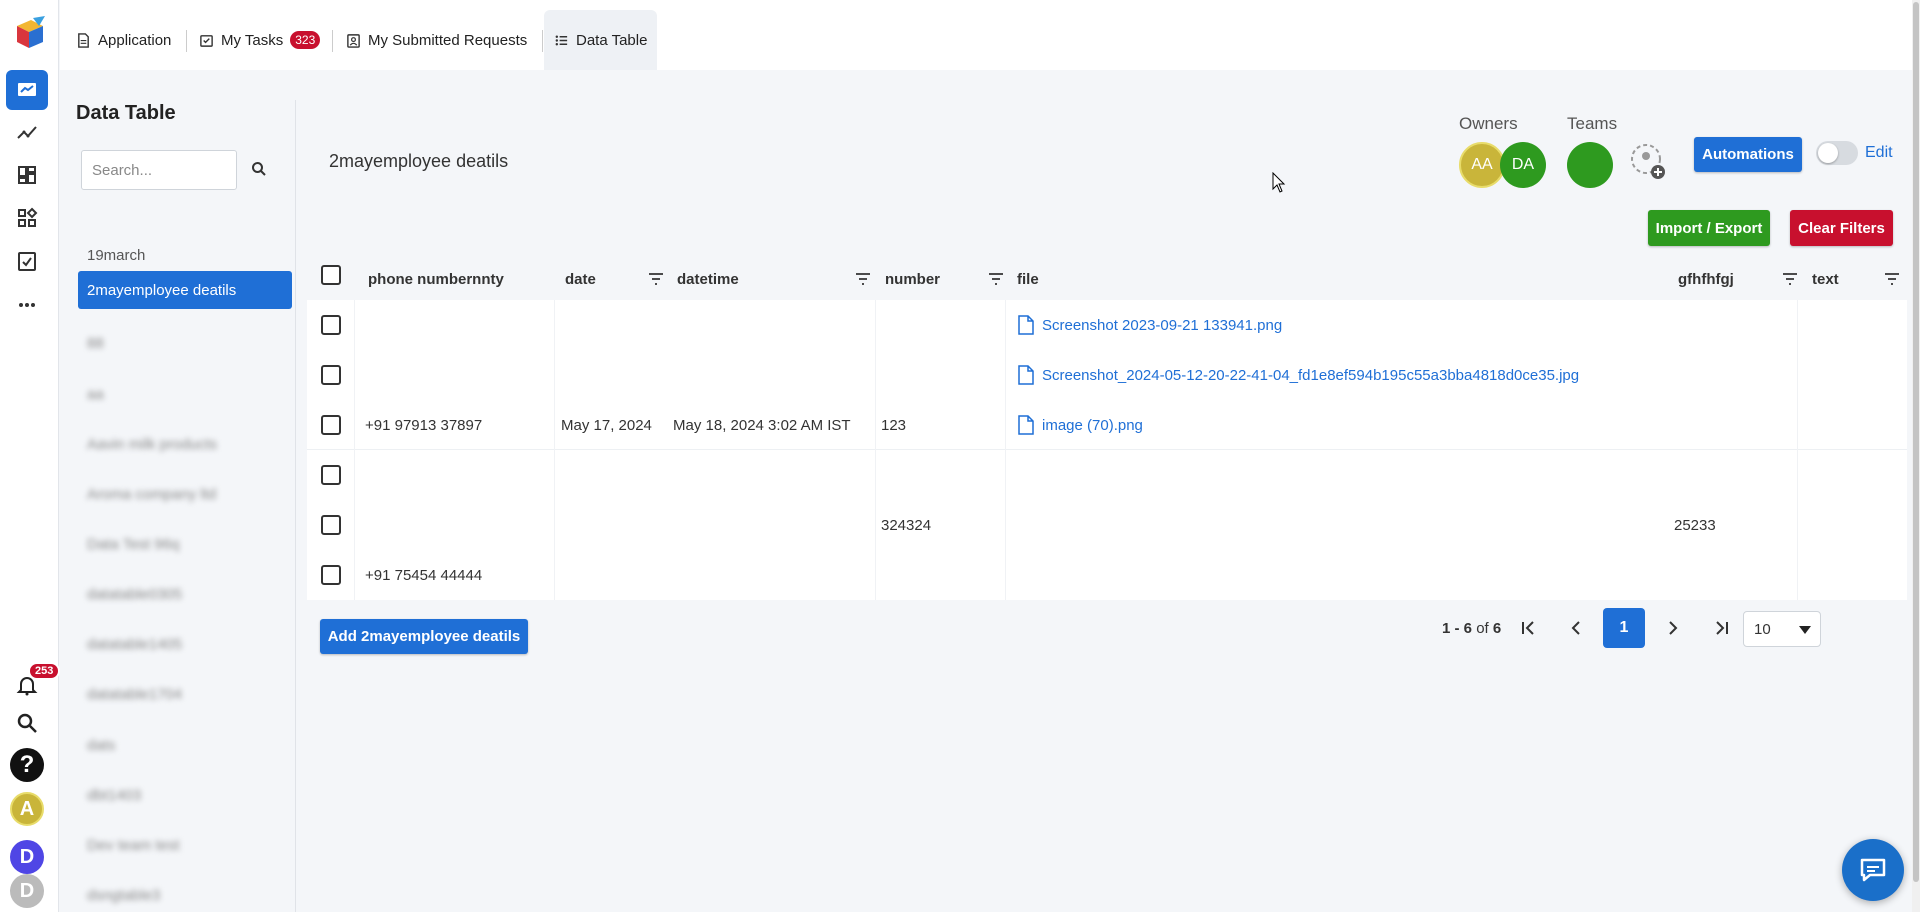 The height and width of the screenshot is (912, 1920). Describe the element at coordinates (123, 40) in the screenshot. I see `tab-application: Application` at that location.